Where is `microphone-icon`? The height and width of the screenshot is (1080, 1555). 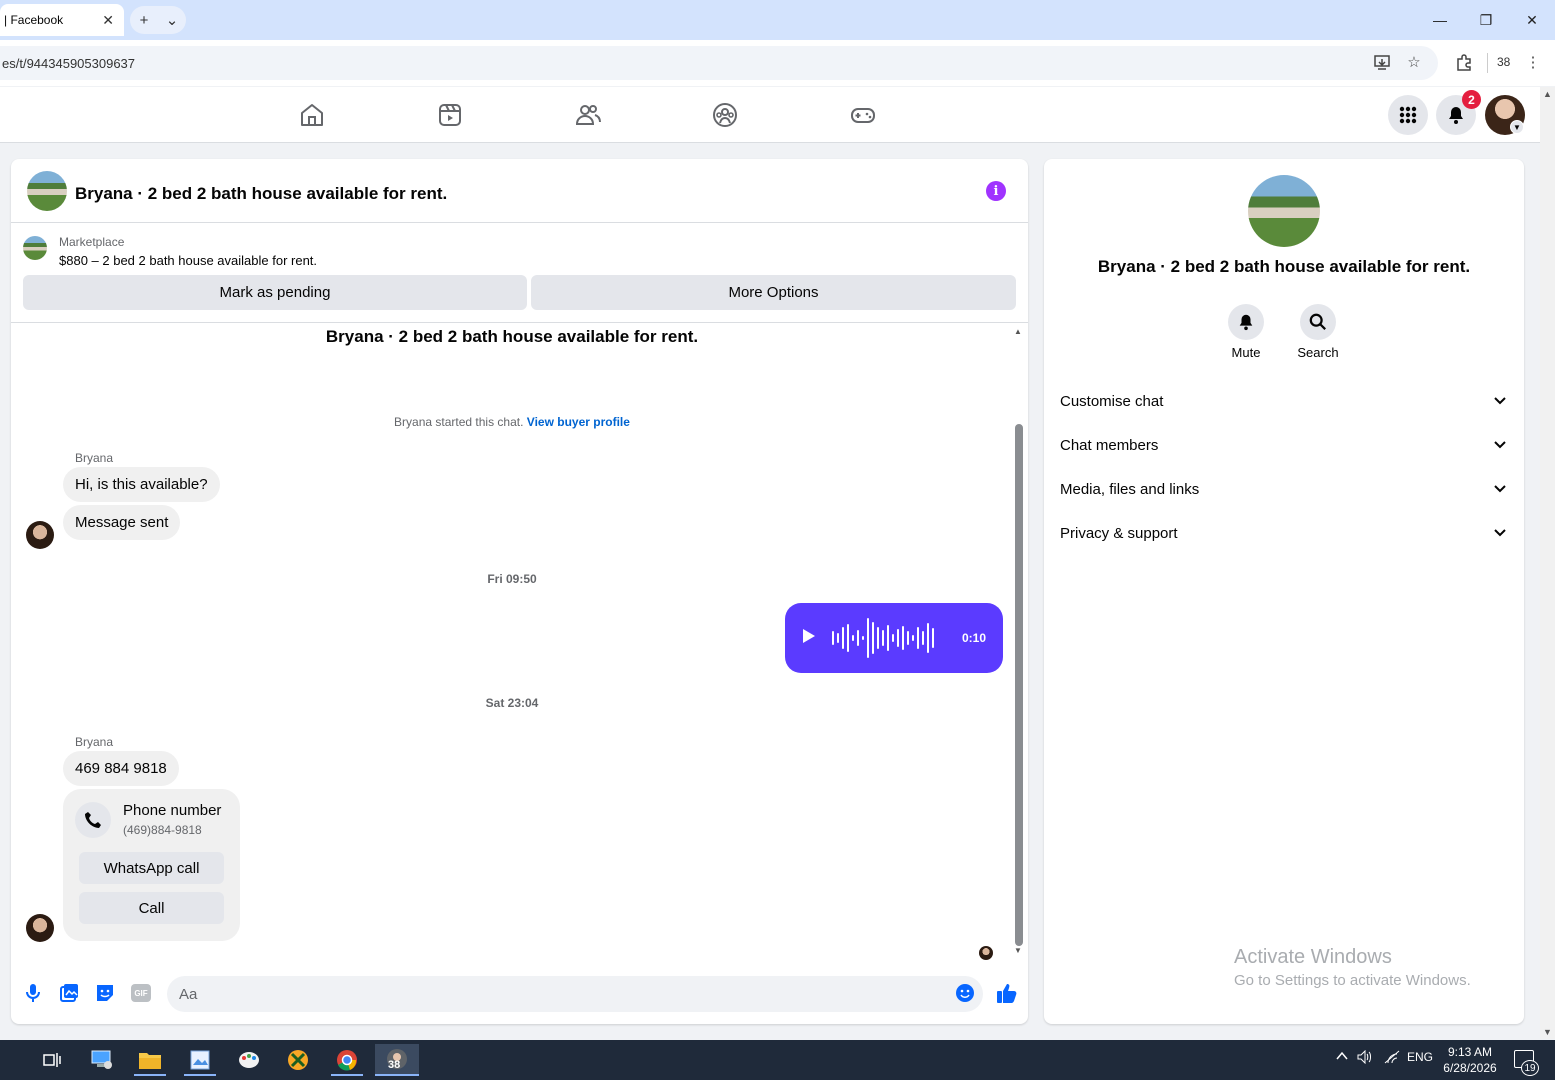
microphone-icon is located at coordinates (33, 993).